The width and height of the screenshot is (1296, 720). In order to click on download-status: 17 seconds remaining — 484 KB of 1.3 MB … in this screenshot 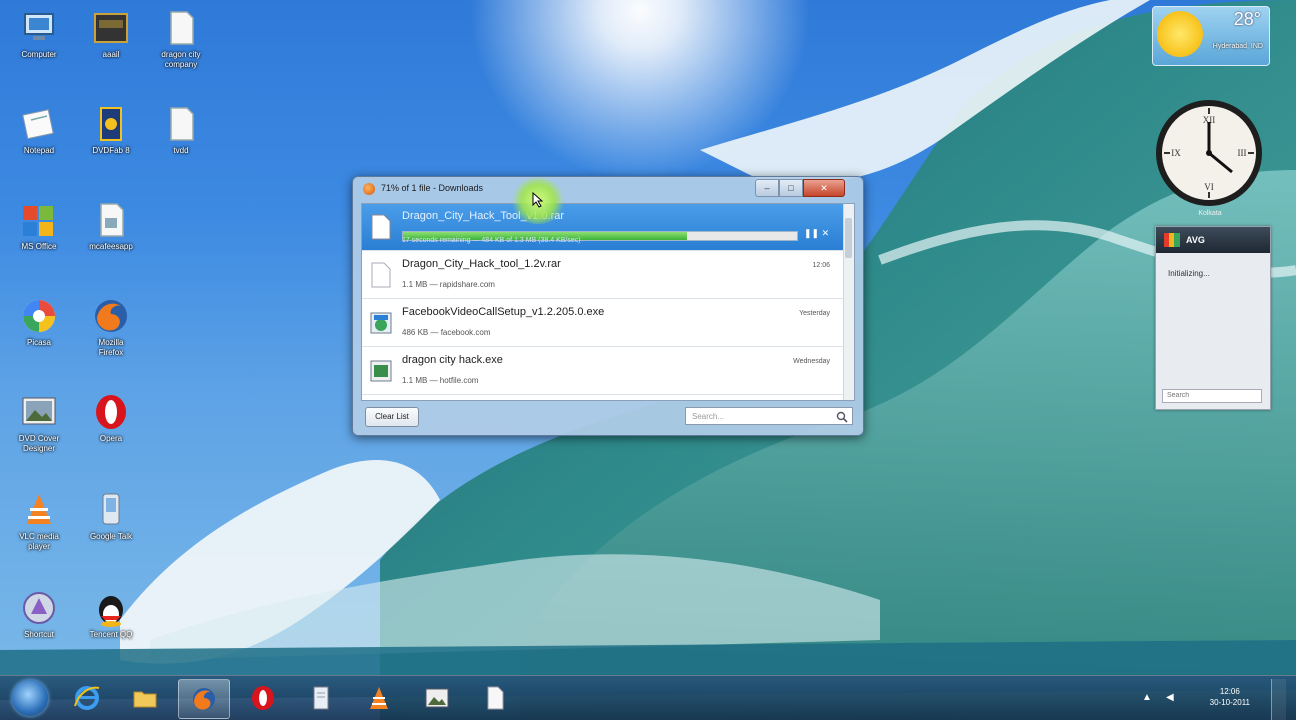, I will do `click(491, 240)`.